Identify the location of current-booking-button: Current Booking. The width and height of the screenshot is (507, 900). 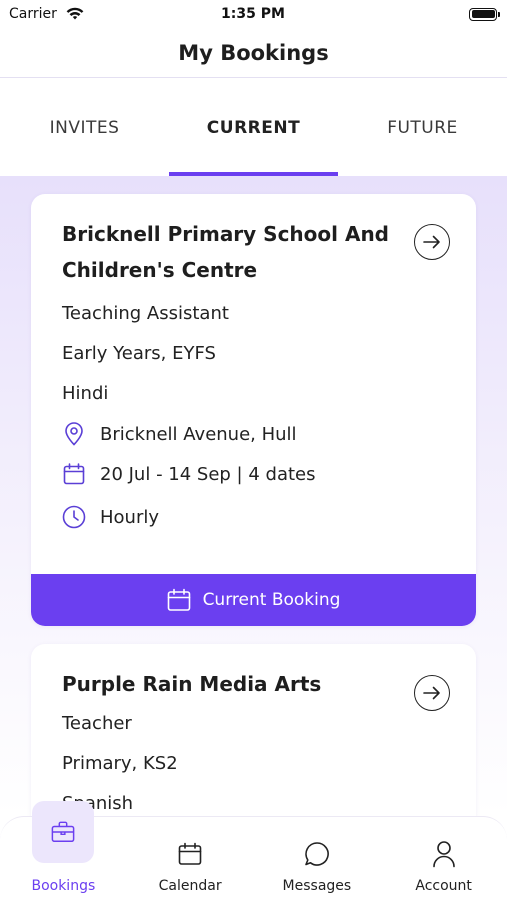
(253, 600).